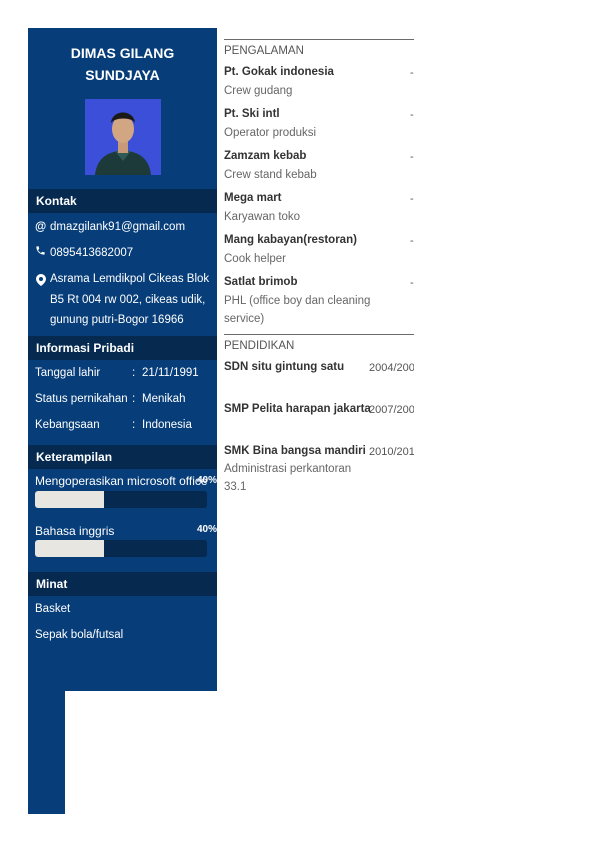 The image size is (595, 842). I want to click on personal-info-heading: Informasi Pribadi, so click(122, 348).